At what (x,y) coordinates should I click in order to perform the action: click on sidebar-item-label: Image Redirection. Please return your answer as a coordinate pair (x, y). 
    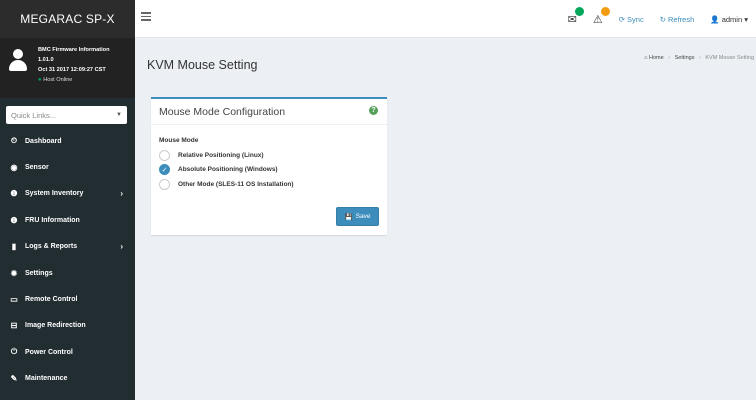
    Looking at the image, I should click on (55, 326).